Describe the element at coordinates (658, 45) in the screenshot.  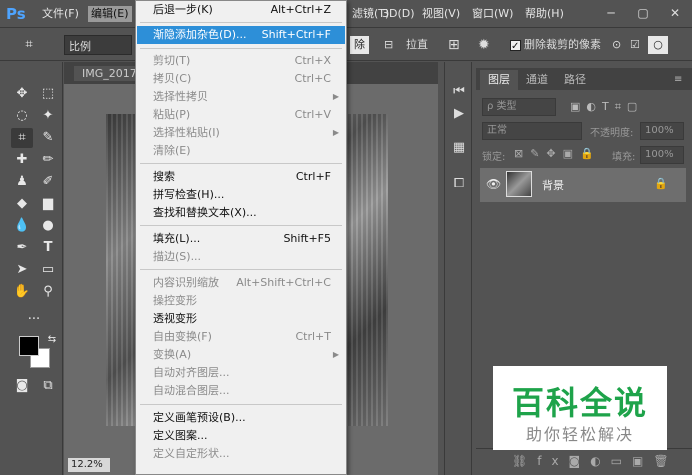
I see `commit-button: ○` at that location.